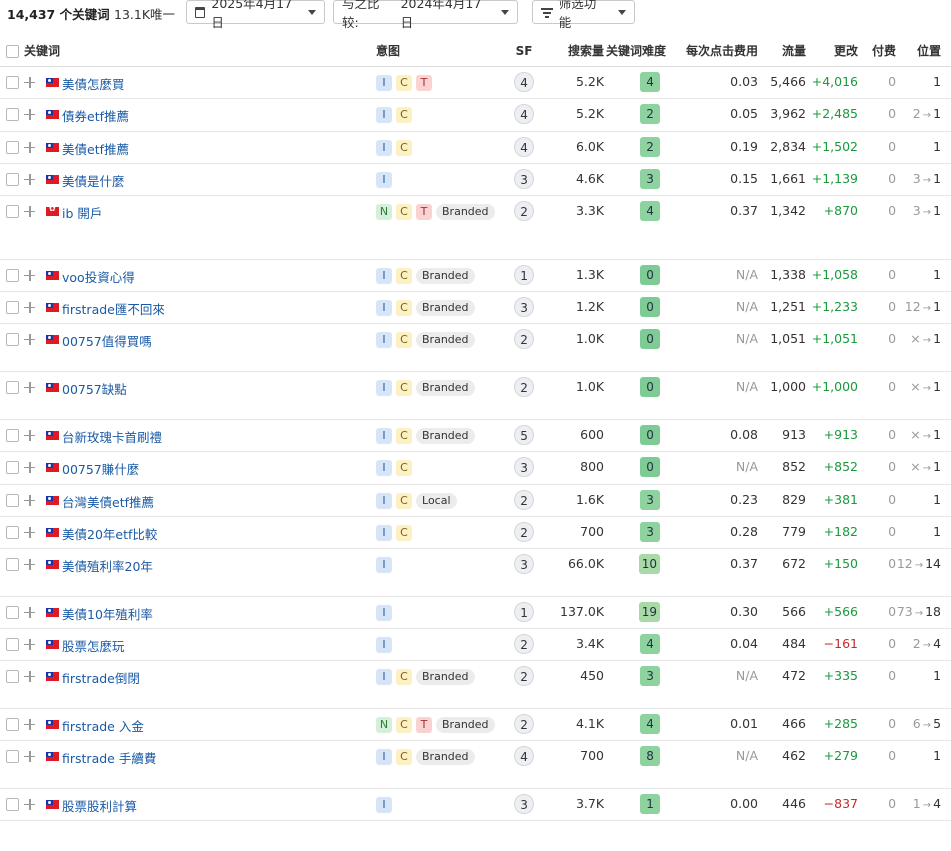 The width and height of the screenshot is (951, 851). I want to click on keyword-link: 美債殖利率20年, so click(107, 566).